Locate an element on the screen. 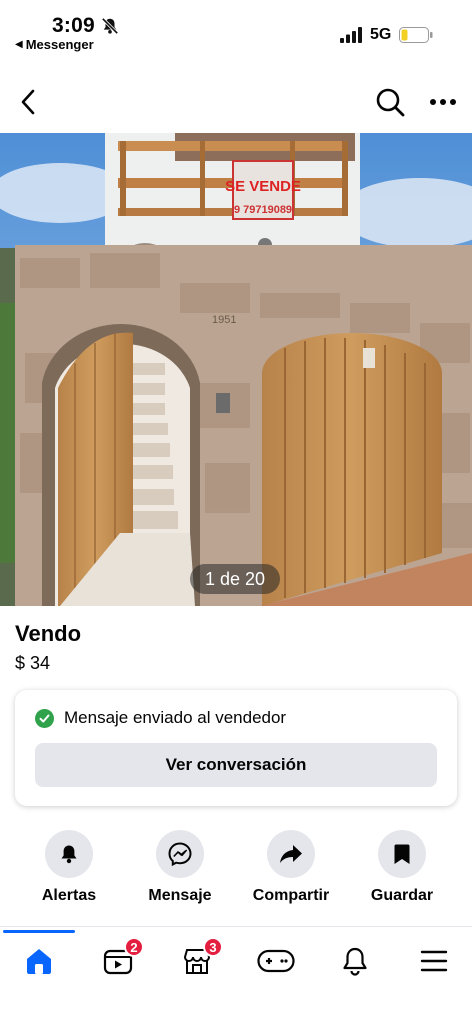  tab-menu is located at coordinates (434, 961).